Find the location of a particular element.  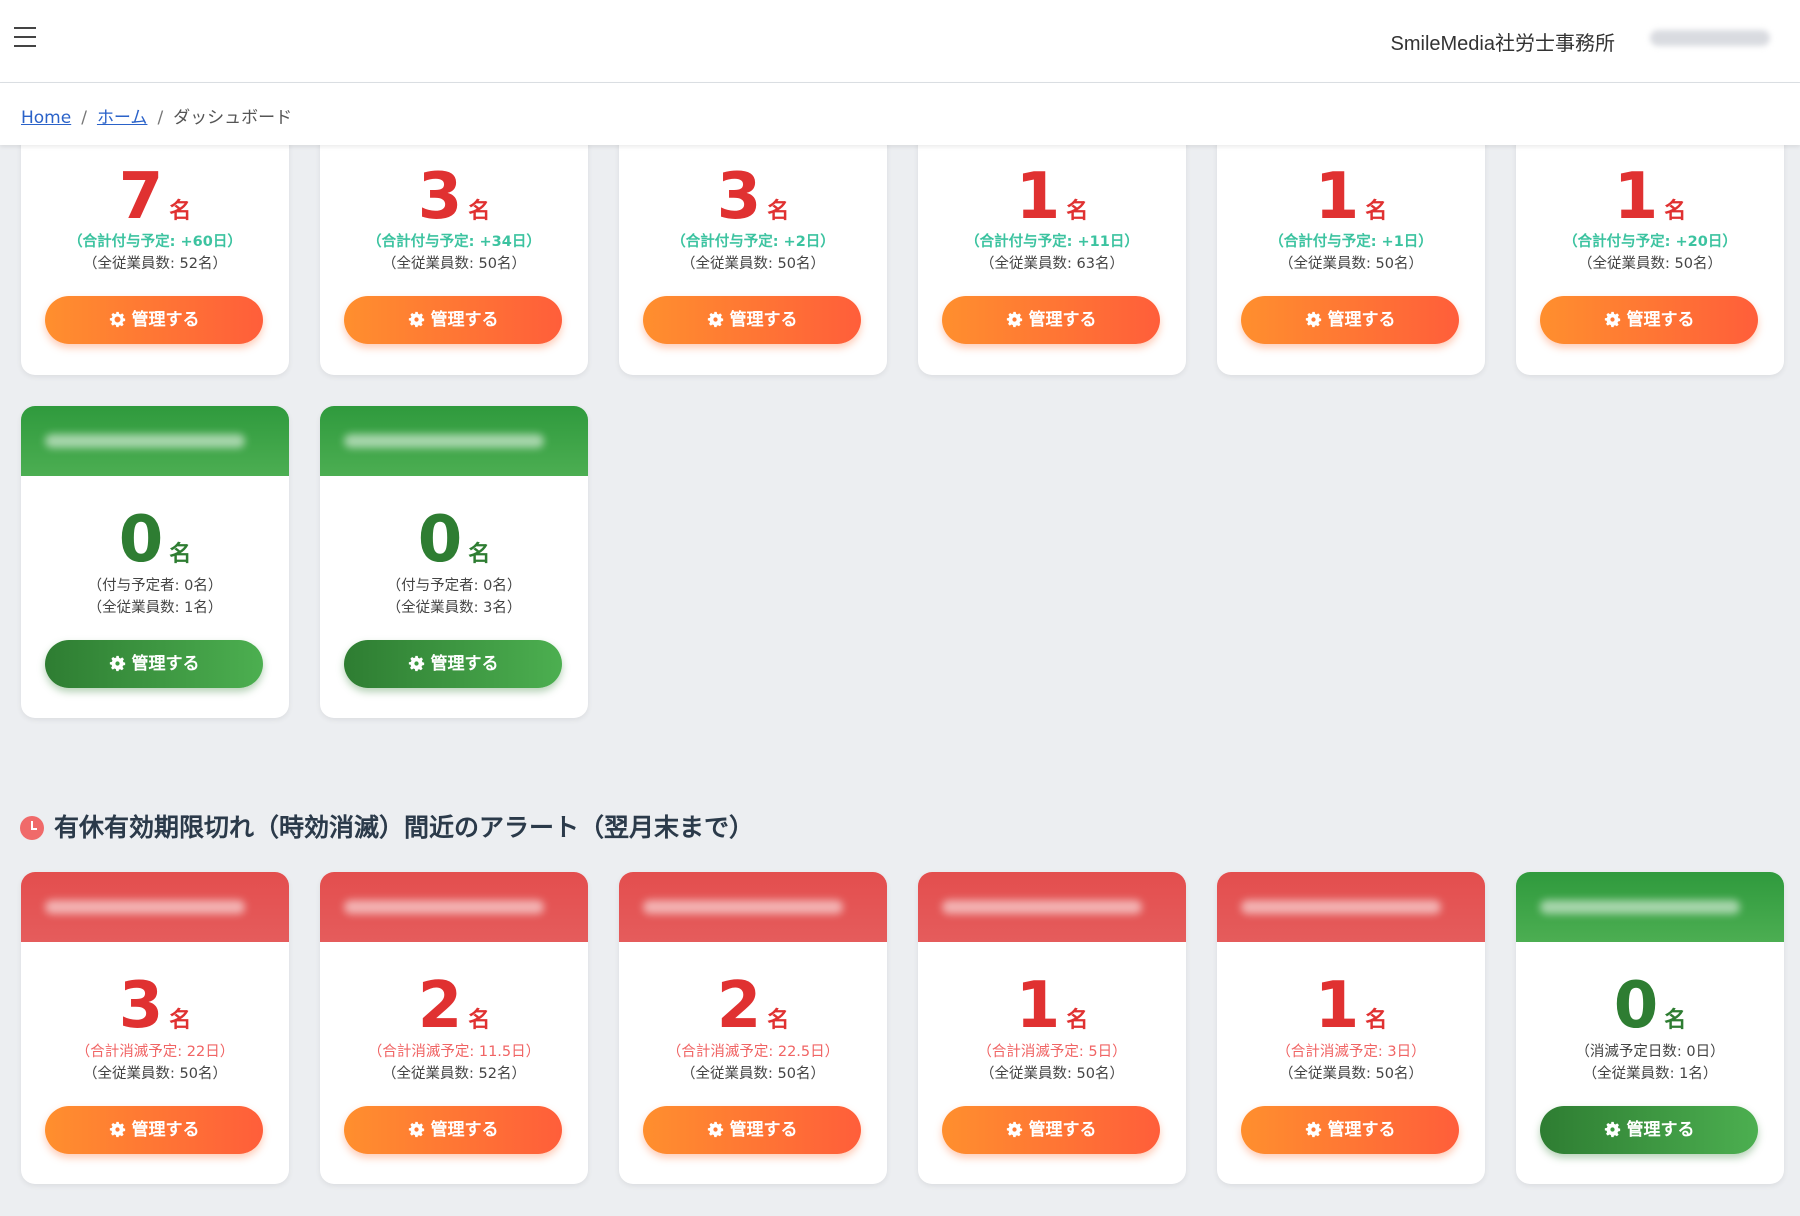

menu-icon is located at coordinates (26, 38).